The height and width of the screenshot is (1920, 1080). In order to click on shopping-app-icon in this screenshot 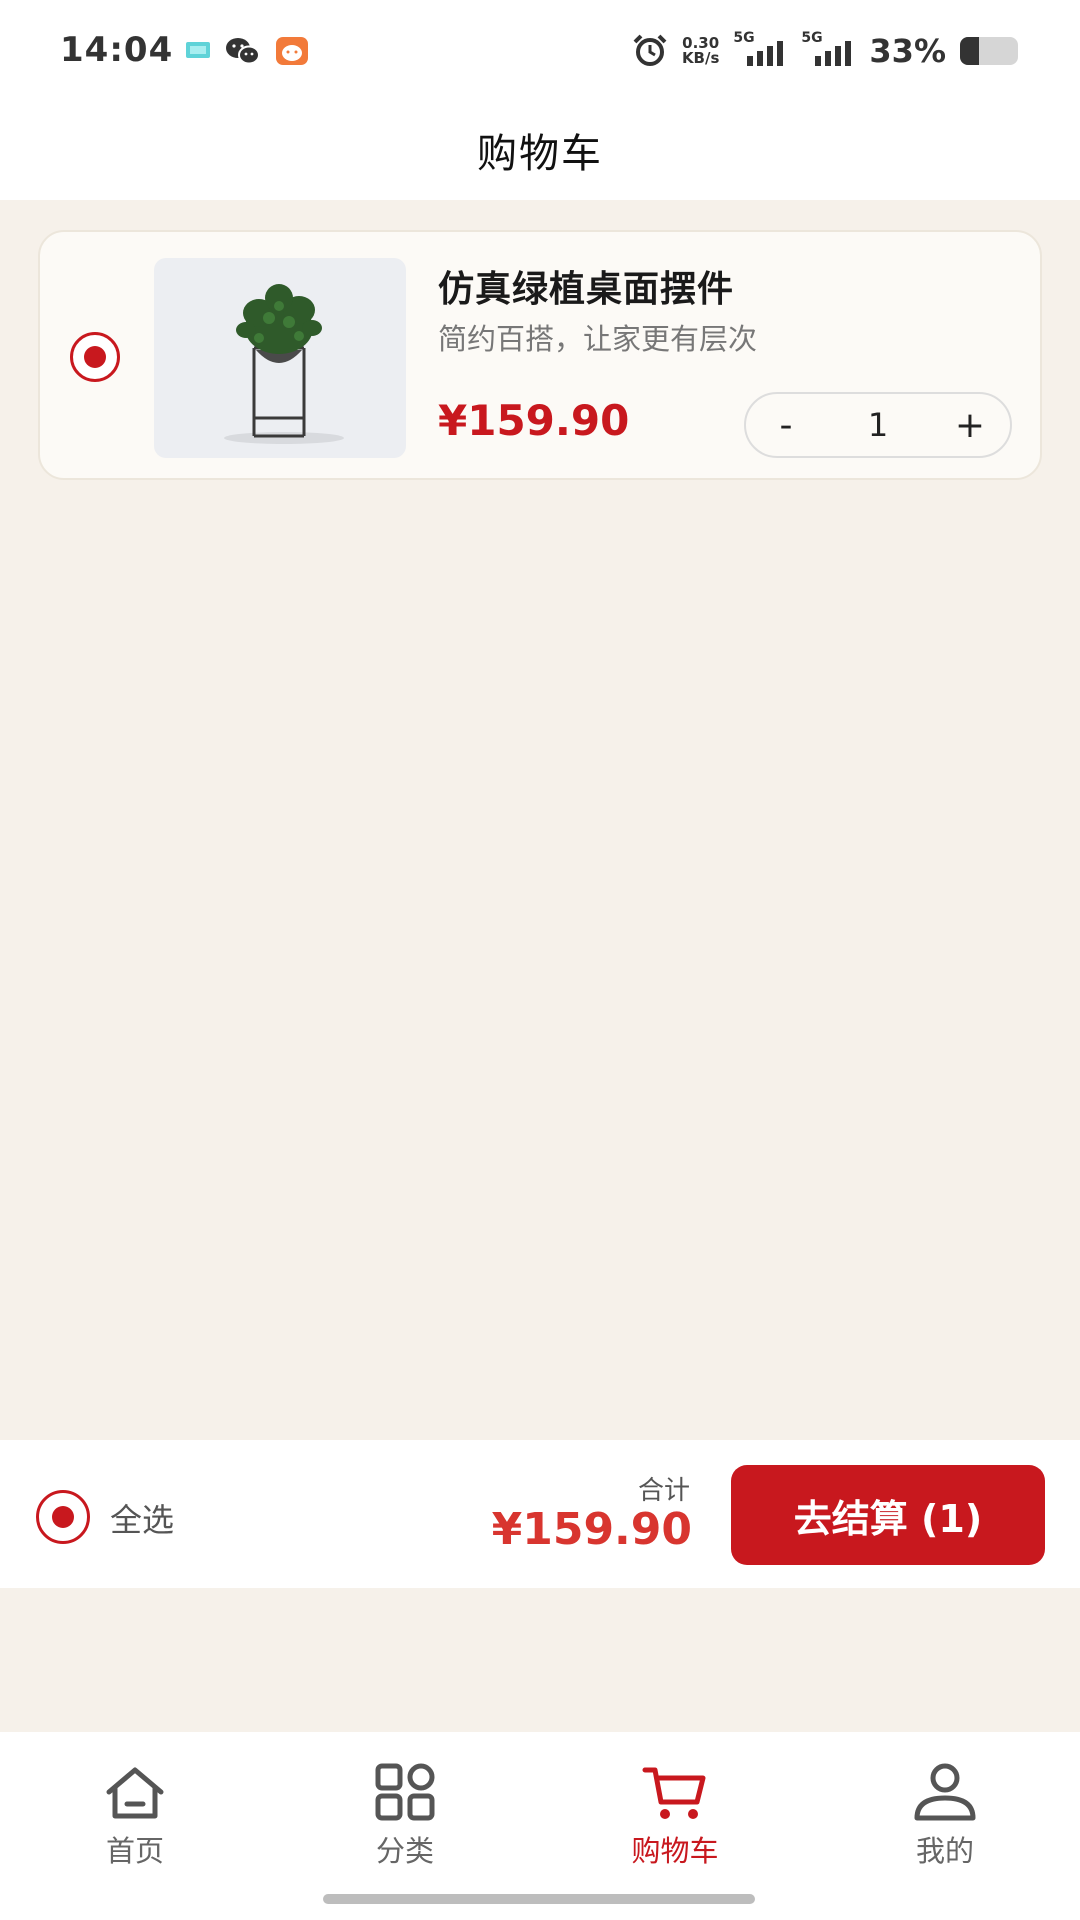, I will do `click(292, 51)`.